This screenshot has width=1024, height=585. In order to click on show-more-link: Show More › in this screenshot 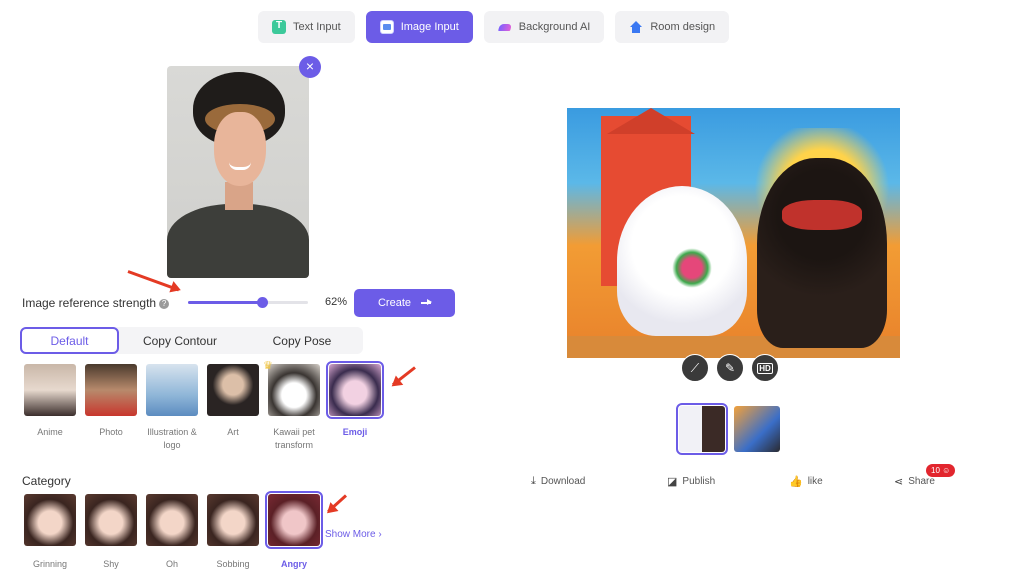, I will do `click(353, 534)`.